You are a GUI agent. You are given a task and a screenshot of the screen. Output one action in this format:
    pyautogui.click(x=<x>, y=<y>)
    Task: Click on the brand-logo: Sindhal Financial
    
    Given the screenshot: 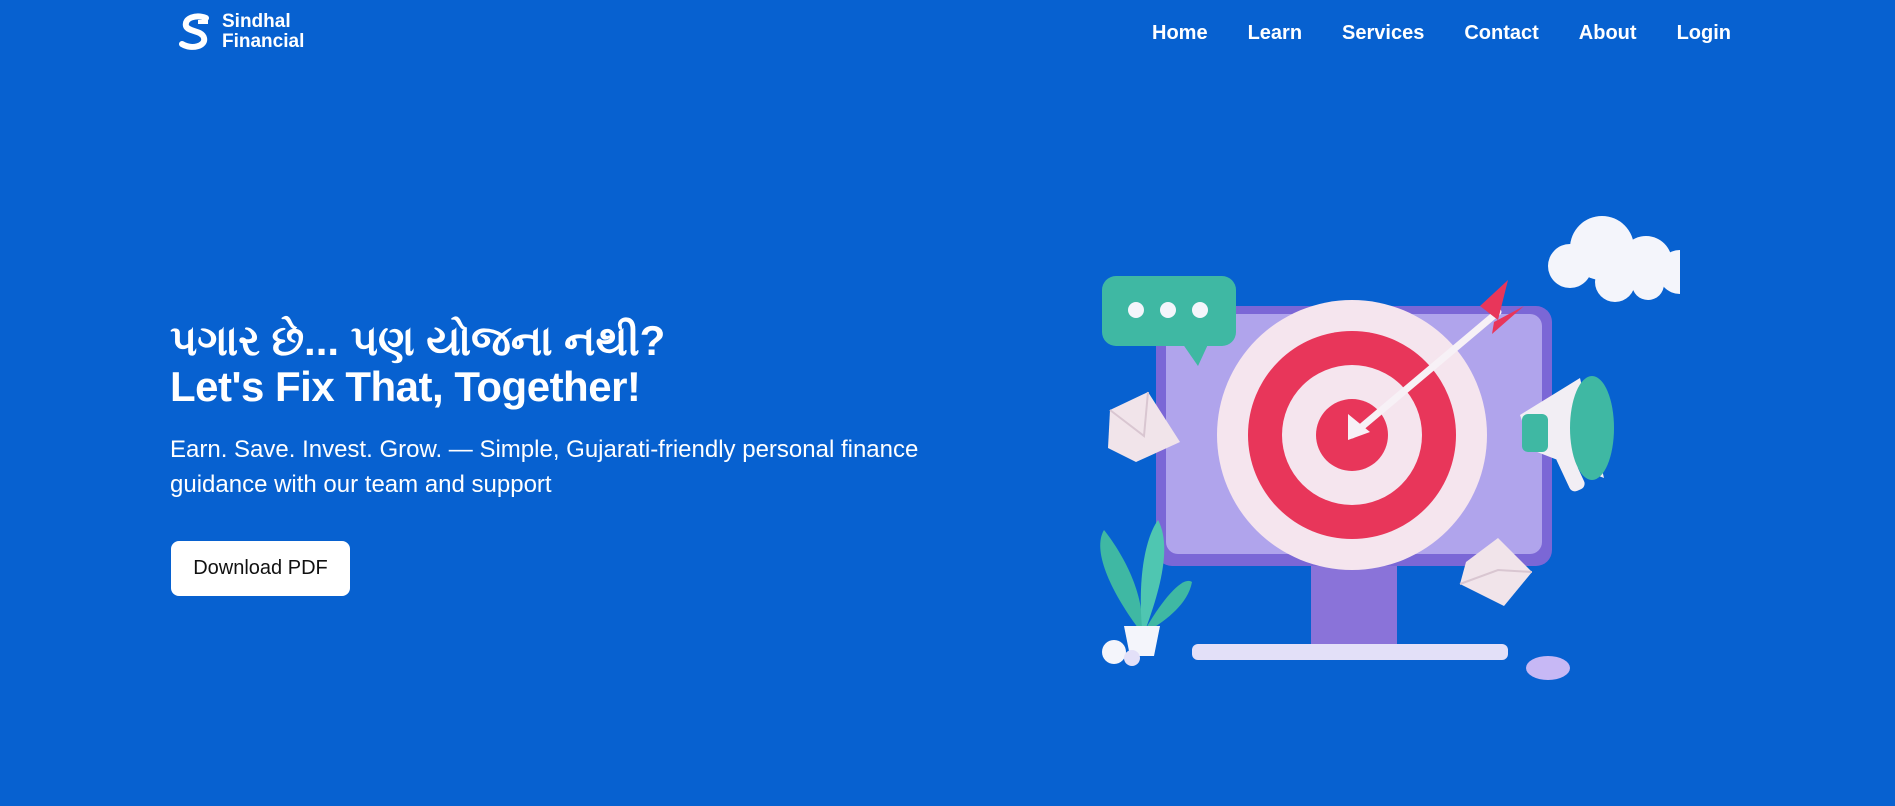 What is the action you would take?
    pyautogui.click(x=241, y=32)
    